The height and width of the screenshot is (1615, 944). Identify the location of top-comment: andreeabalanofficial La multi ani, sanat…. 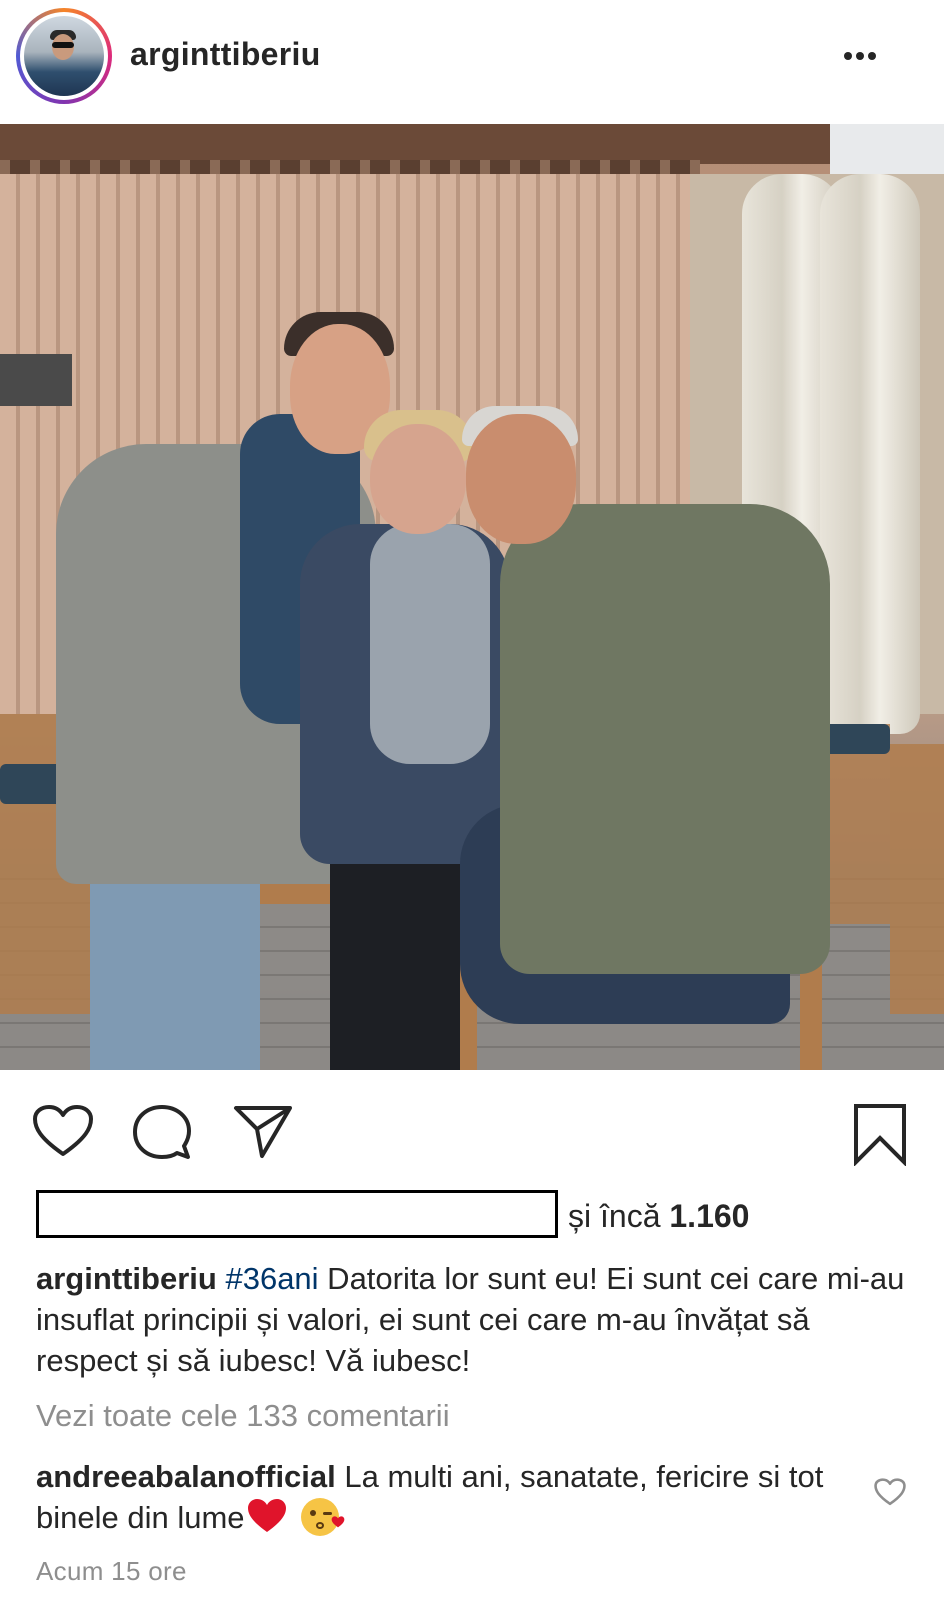
(446, 1500).